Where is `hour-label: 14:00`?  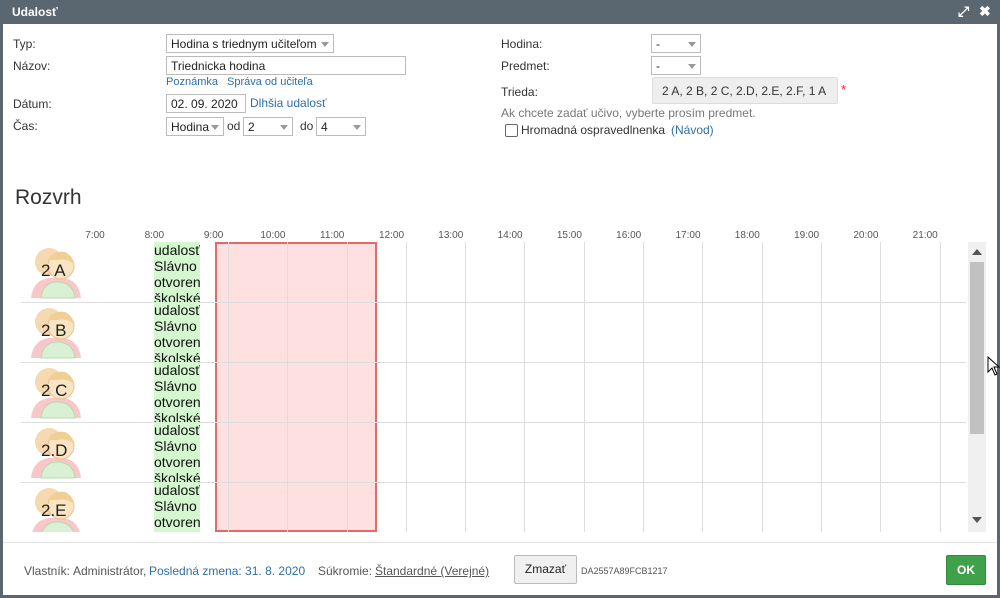
hour-label: 14:00 is located at coordinates (510, 235).